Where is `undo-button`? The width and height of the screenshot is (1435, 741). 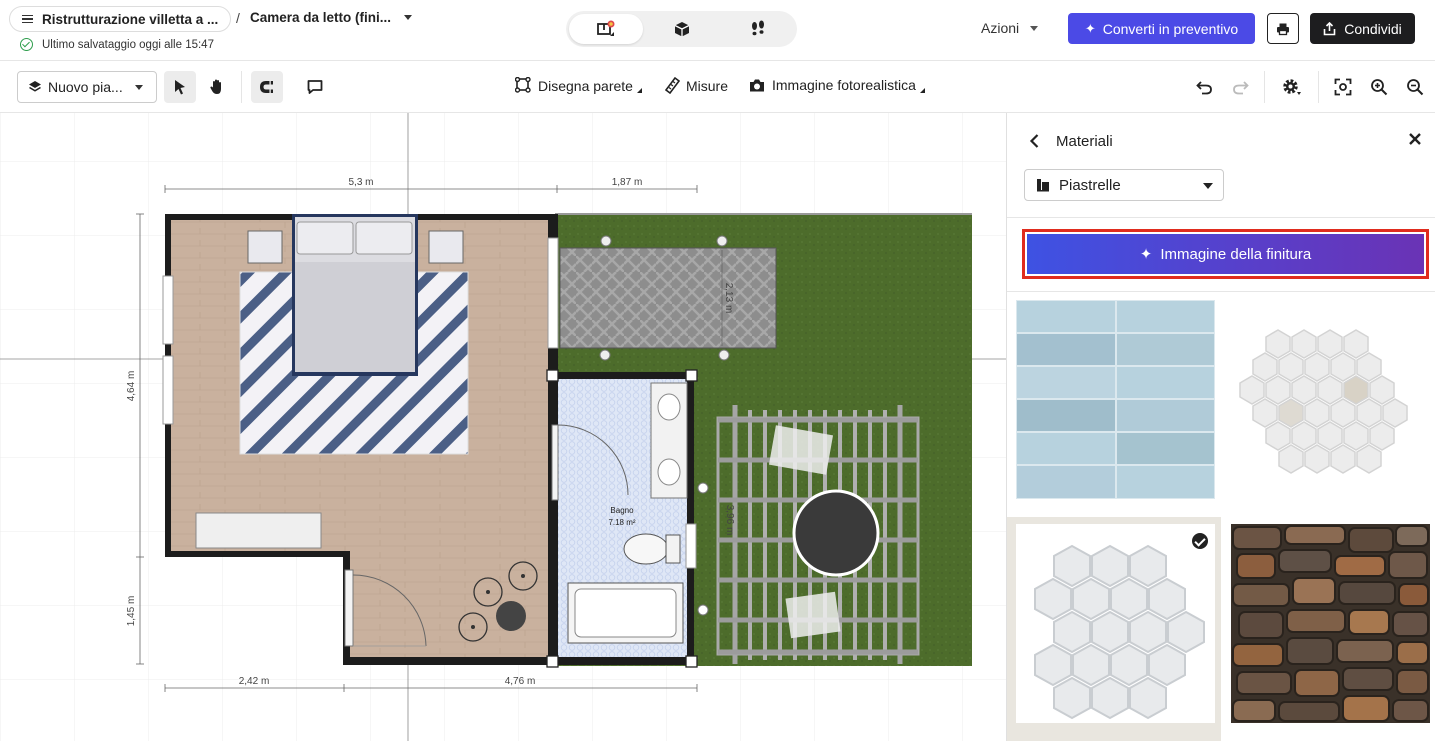 undo-button is located at coordinates (1204, 87).